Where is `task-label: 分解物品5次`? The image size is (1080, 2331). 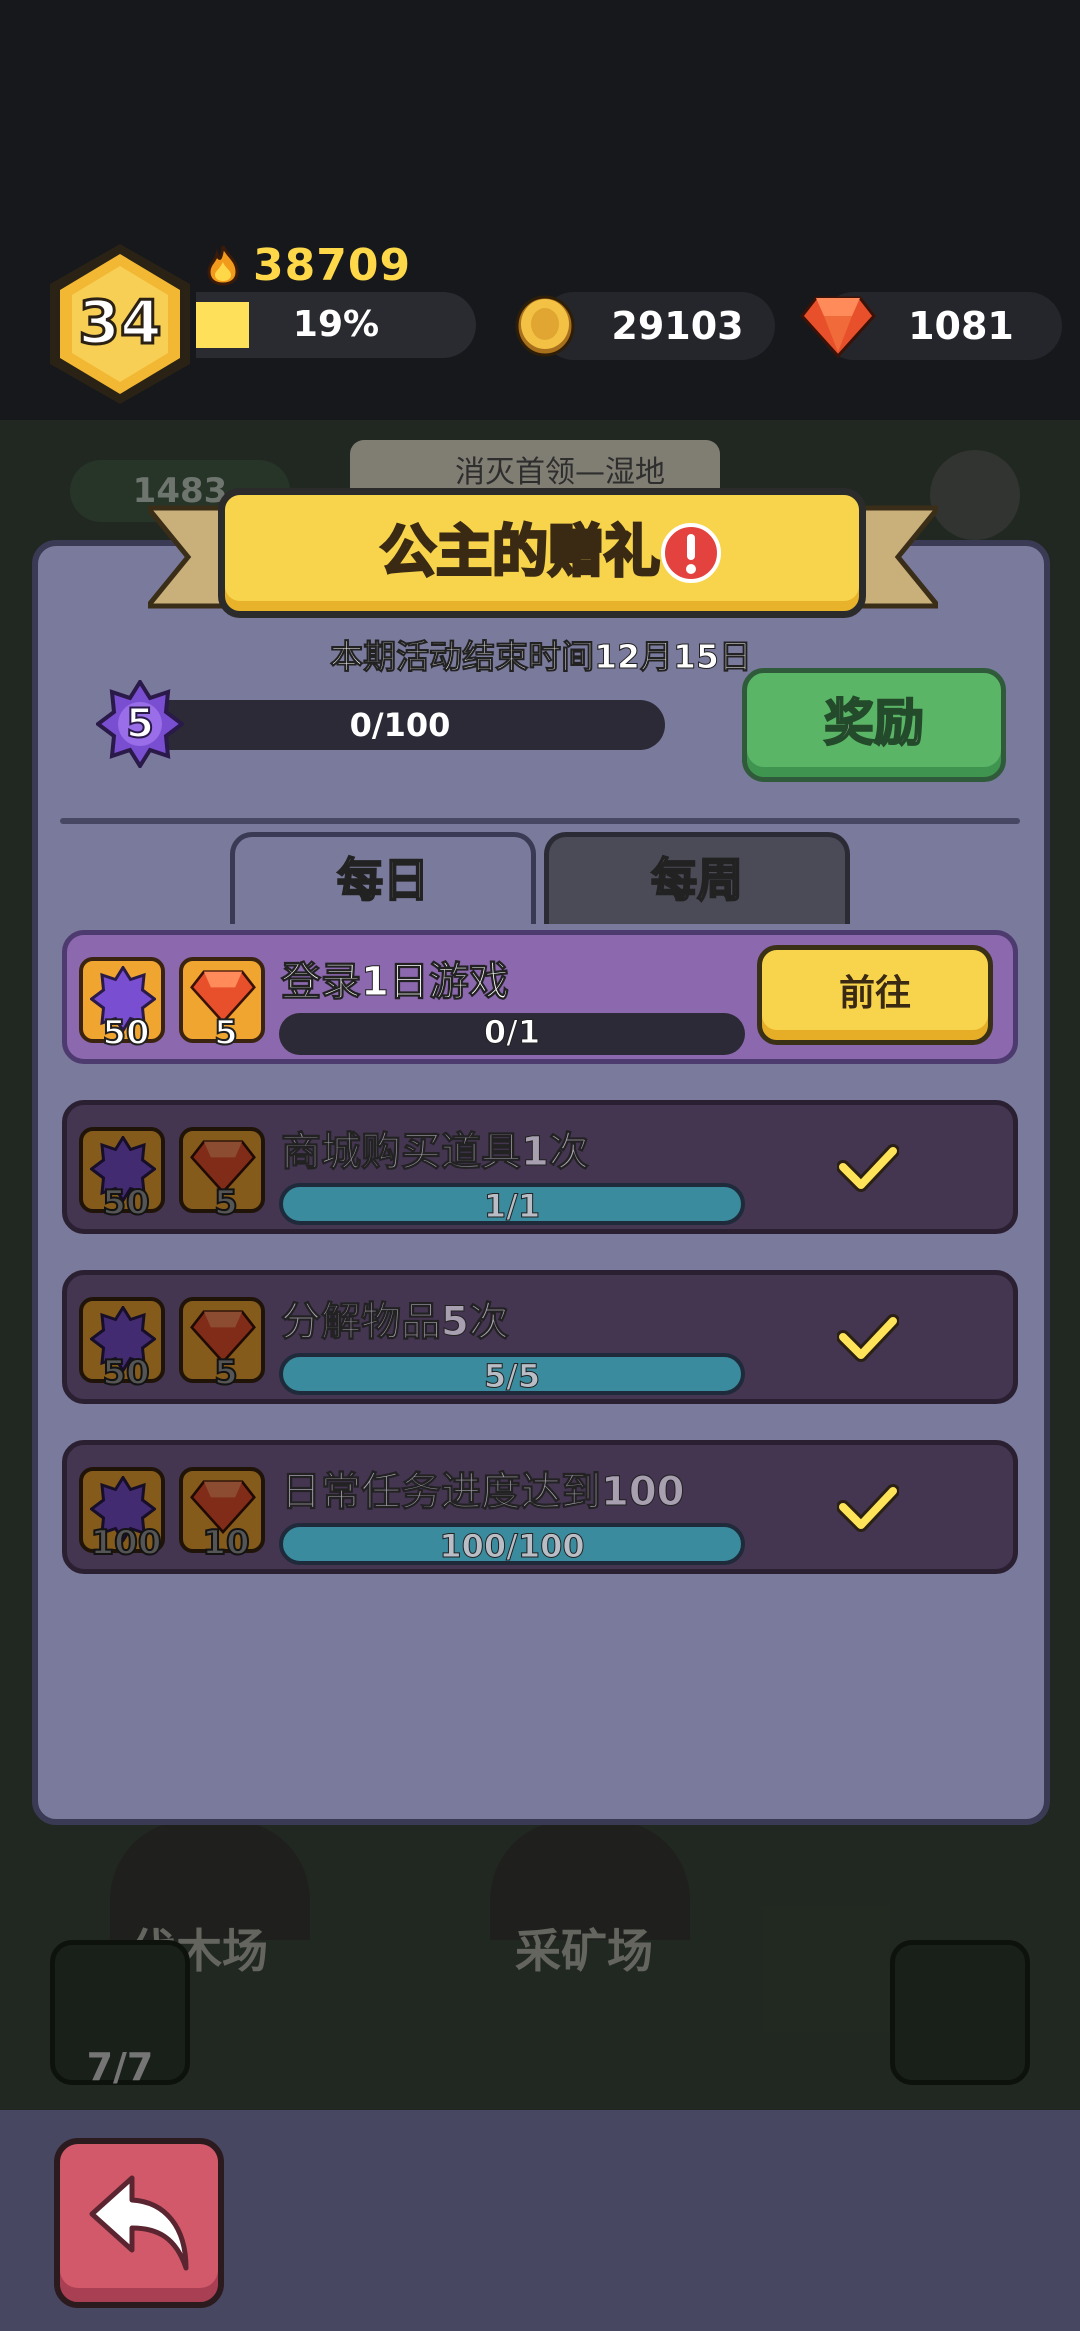 task-label: 分解物品5次 is located at coordinates (395, 1322).